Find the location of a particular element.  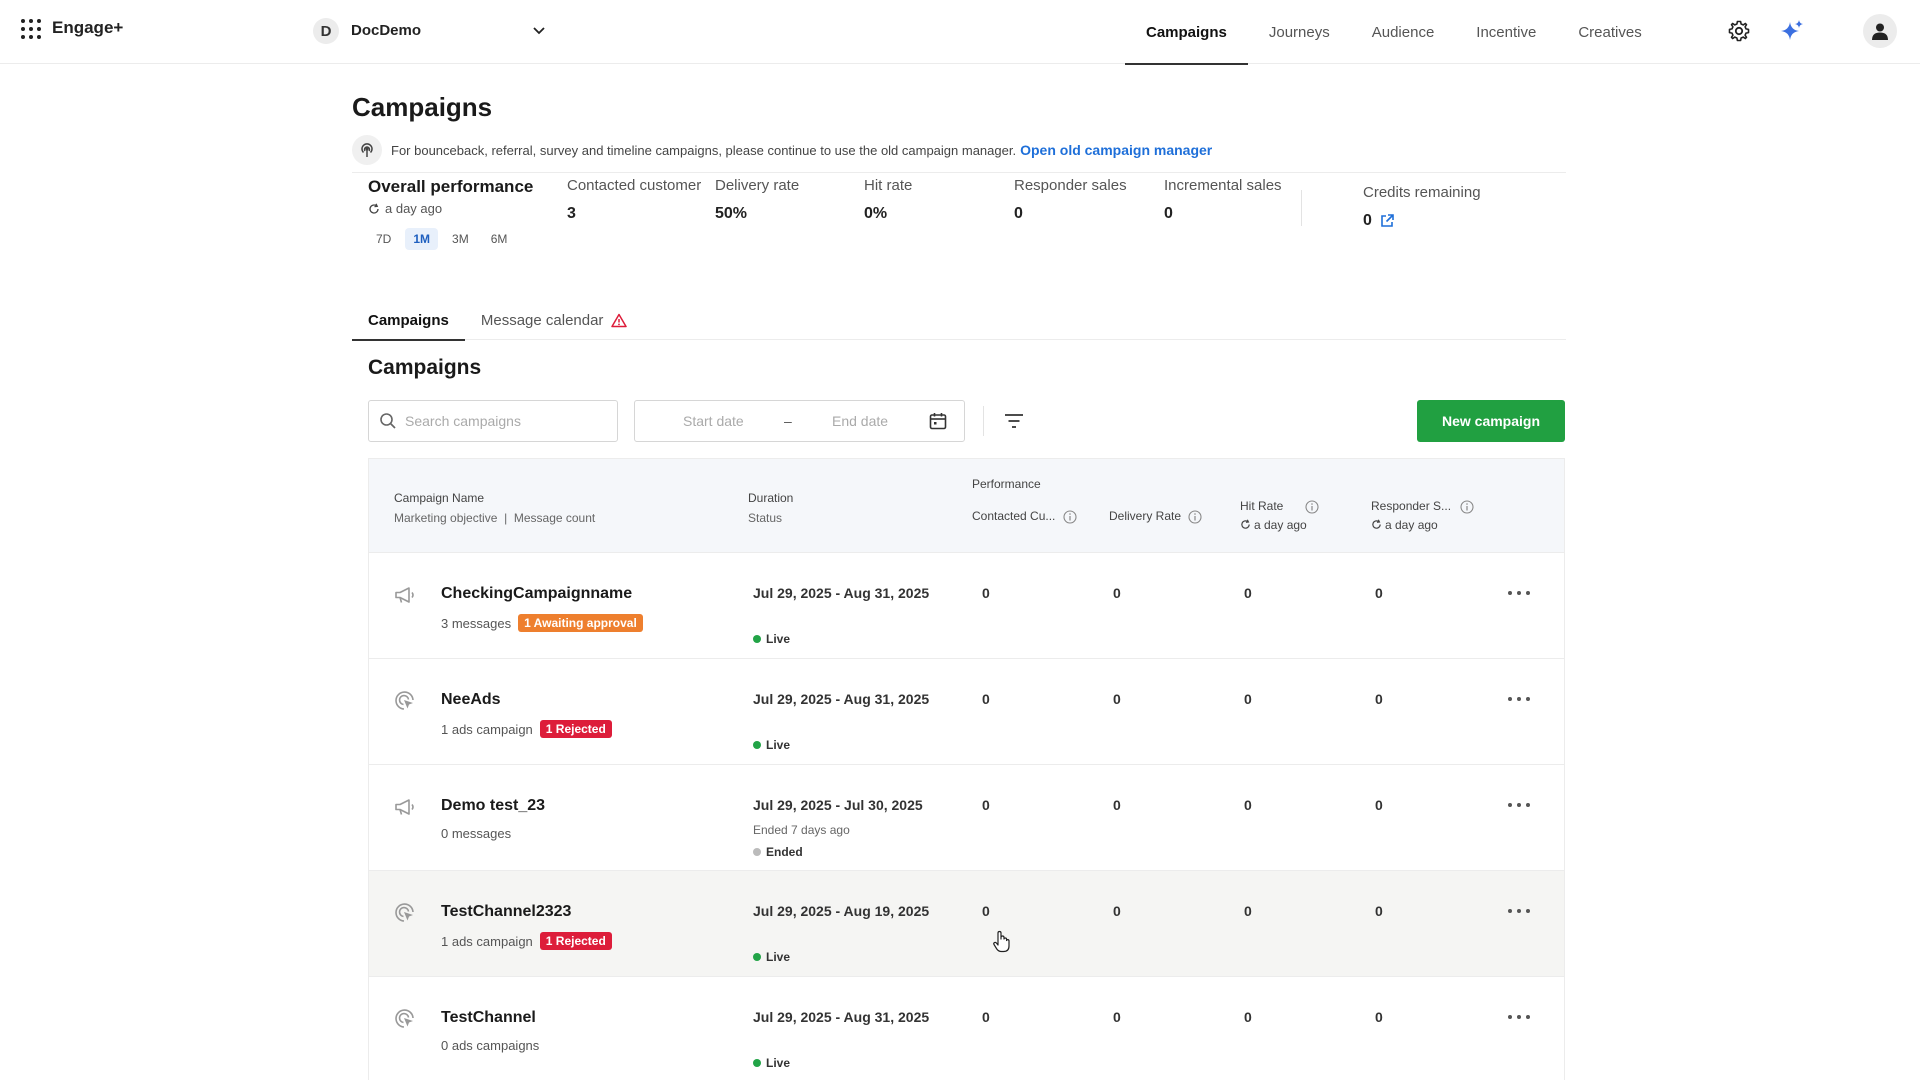

header-responder-sales: Responder S... a day ago is located at coordinates (1422, 515).